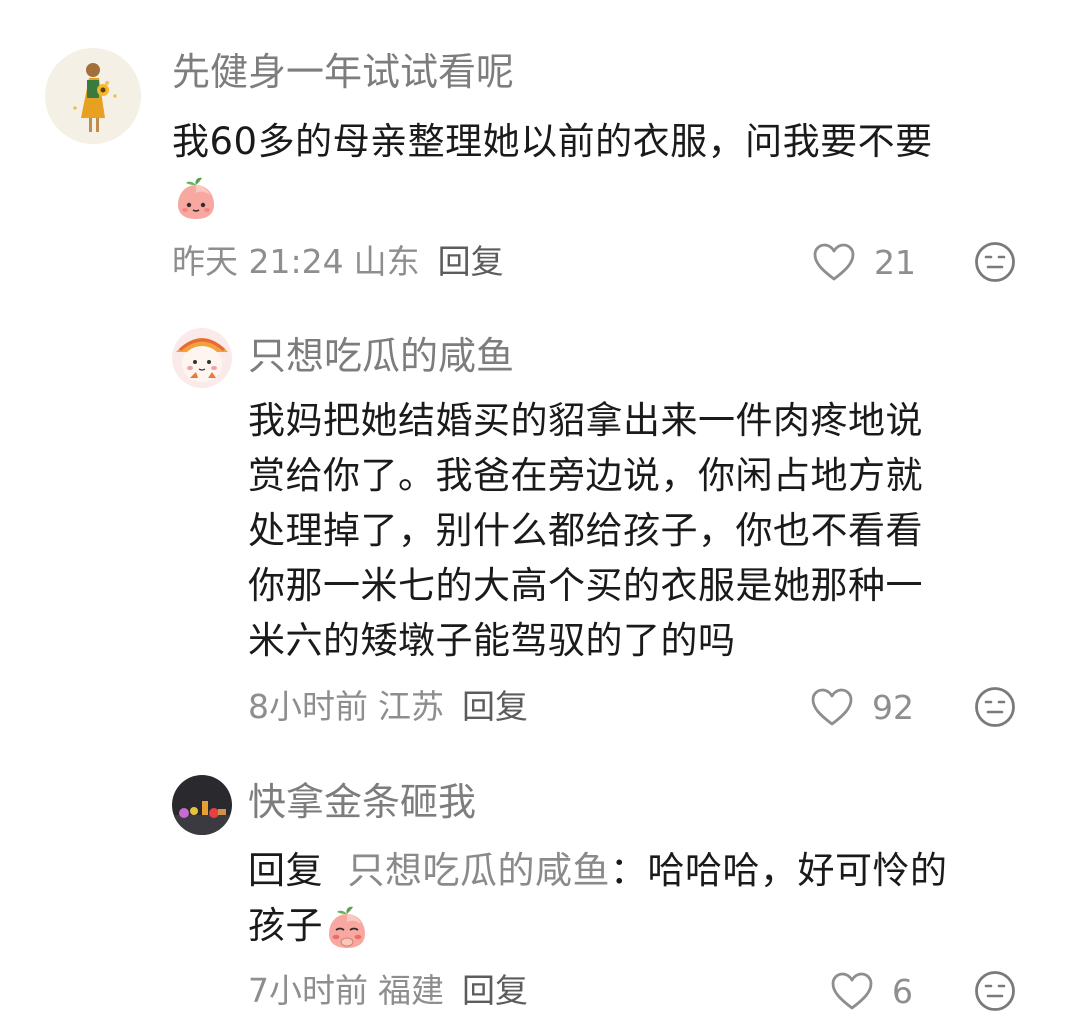 Image resolution: width=1080 pixels, height=1032 pixels. What do you see at coordinates (347, 927) in the screenshot?
I see `peach-shy-icon` at bounding box center [347, 927].